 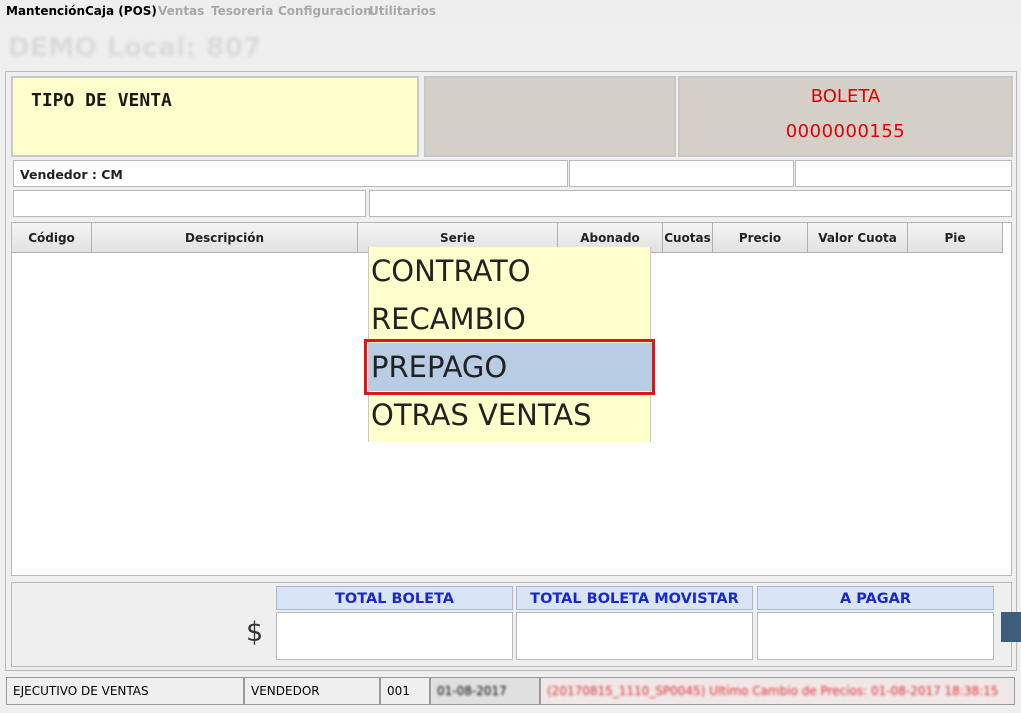 I want to click on customer-name-field, so click(x=690, y=203).